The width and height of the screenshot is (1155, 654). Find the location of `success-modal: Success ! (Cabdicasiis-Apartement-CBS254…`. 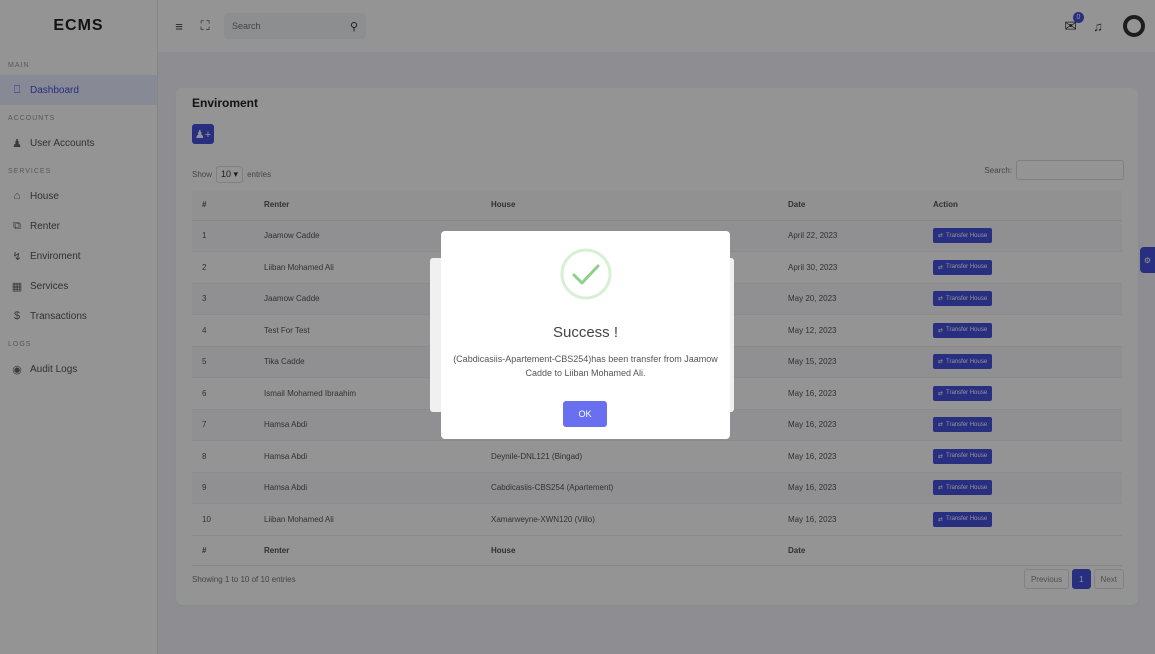

success-modal: Success ! (Cabdicasiis-Apartement-CBS254… is located at coordinates (585, 335).